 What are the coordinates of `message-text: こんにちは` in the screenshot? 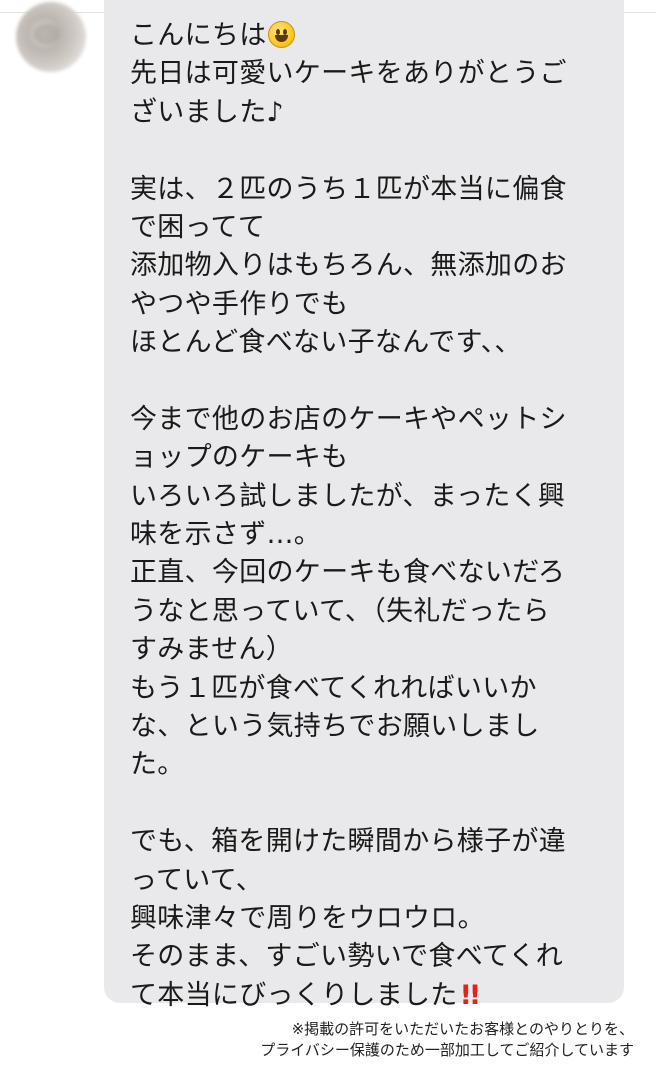 It's located at (198, 35).